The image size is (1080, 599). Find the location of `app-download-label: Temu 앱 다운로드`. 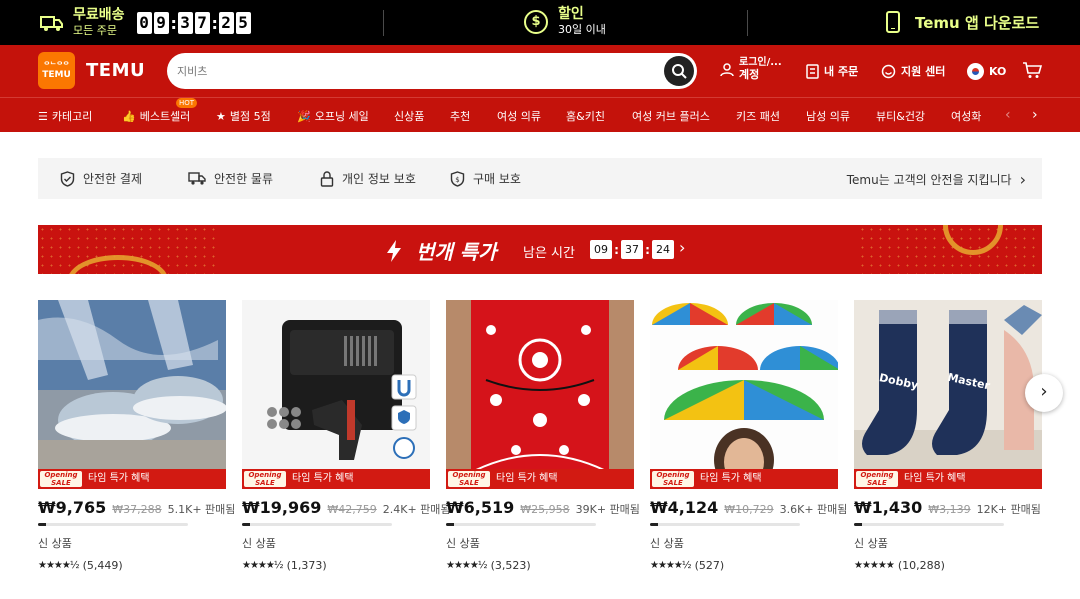

app-download-label: Temu 앱 다운로드 is located at coordinates (977, 22).